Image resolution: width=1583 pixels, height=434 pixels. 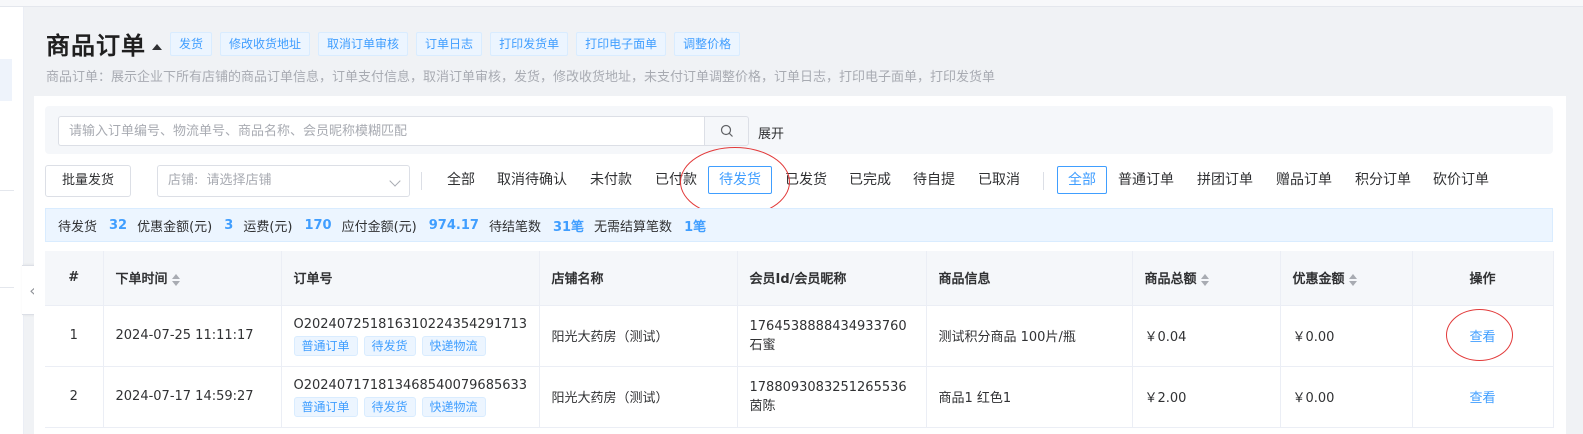 What do you see at coordinates (157, 46) in the screenshot?
I see `caret-up-icon` at bounding box center [157, 46].